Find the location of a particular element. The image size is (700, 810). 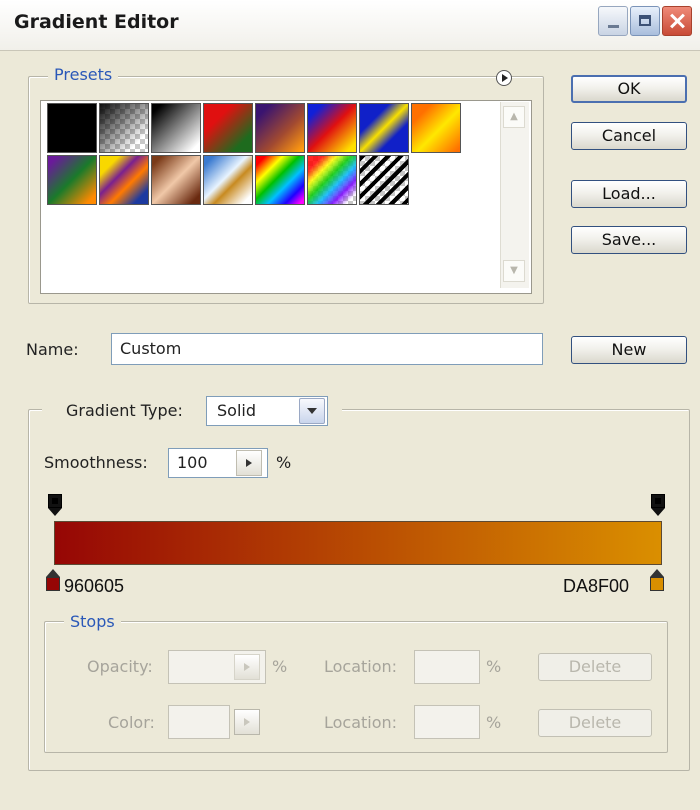

title-bar: Gradient Editor is located at coordinates (350, 25).